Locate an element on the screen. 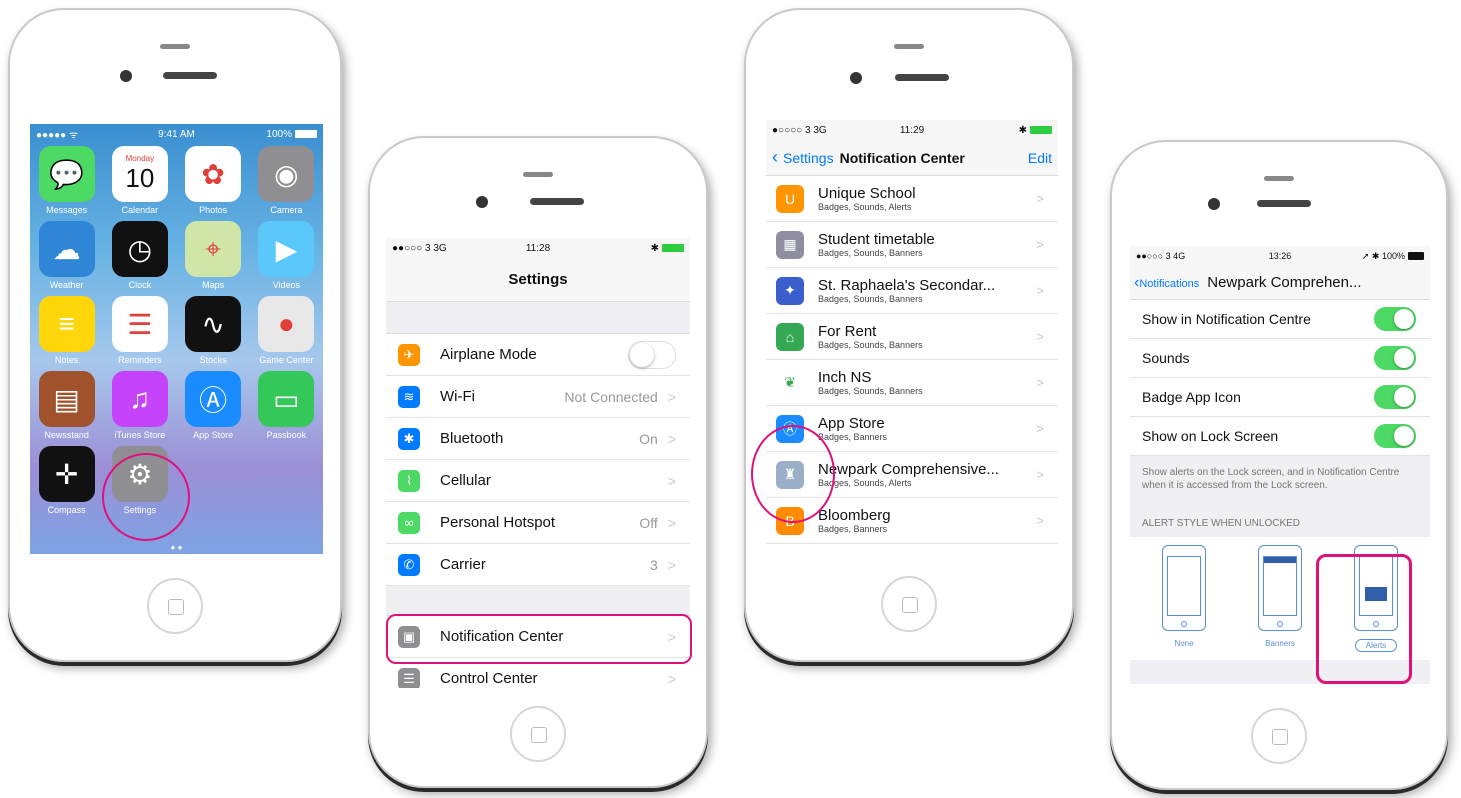 Image resolution: width=1461 pixels, height=798 pixels. page-title: Notification Center is located at coordinates (902, 157).